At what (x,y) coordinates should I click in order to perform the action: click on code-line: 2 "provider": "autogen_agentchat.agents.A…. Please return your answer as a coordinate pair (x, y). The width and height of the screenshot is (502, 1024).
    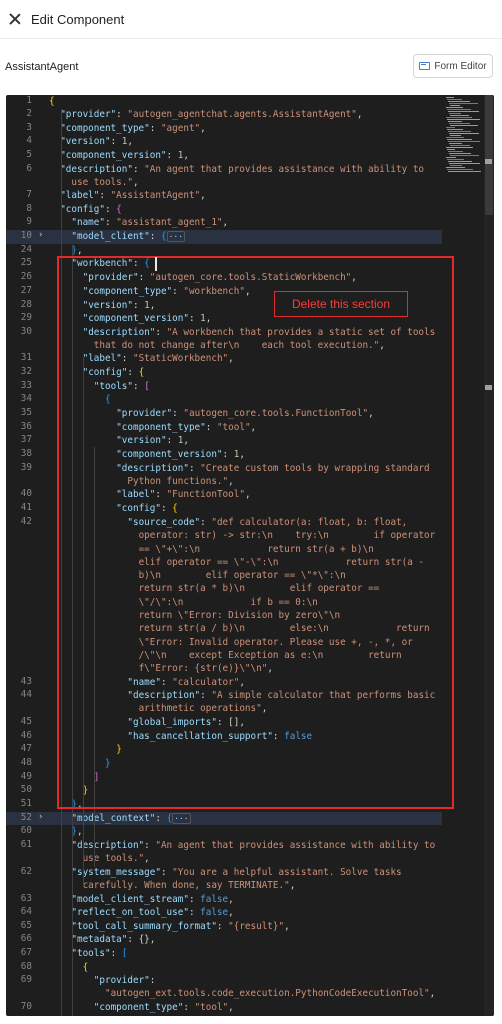
    Looking at the image, I should click on (224, 115).